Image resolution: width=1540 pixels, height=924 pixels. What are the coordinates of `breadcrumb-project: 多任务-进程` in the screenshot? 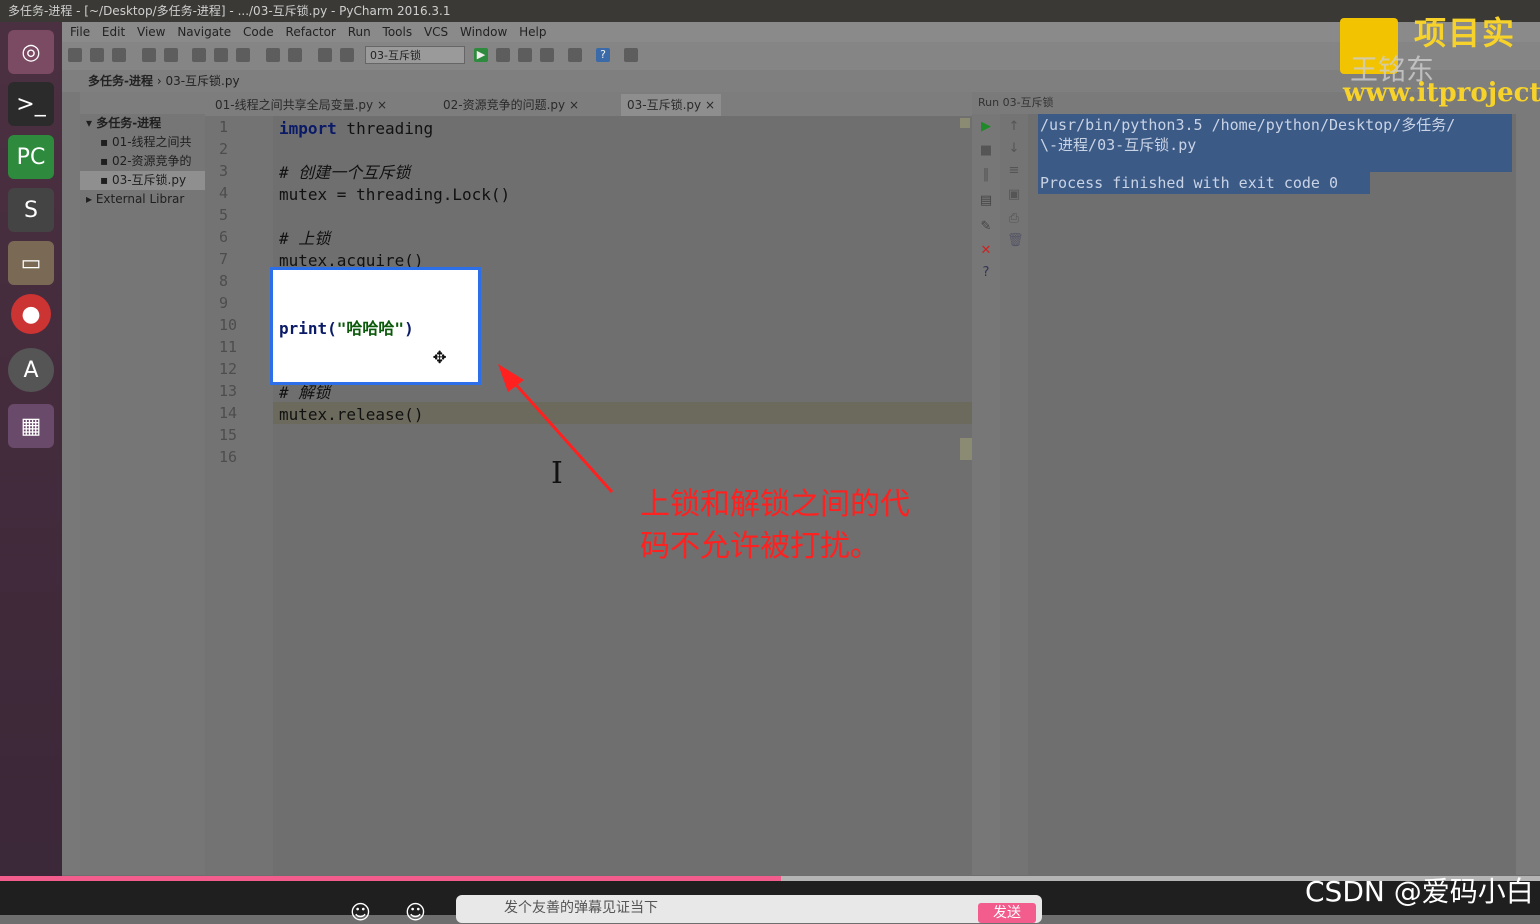 It's located at (120, 81).